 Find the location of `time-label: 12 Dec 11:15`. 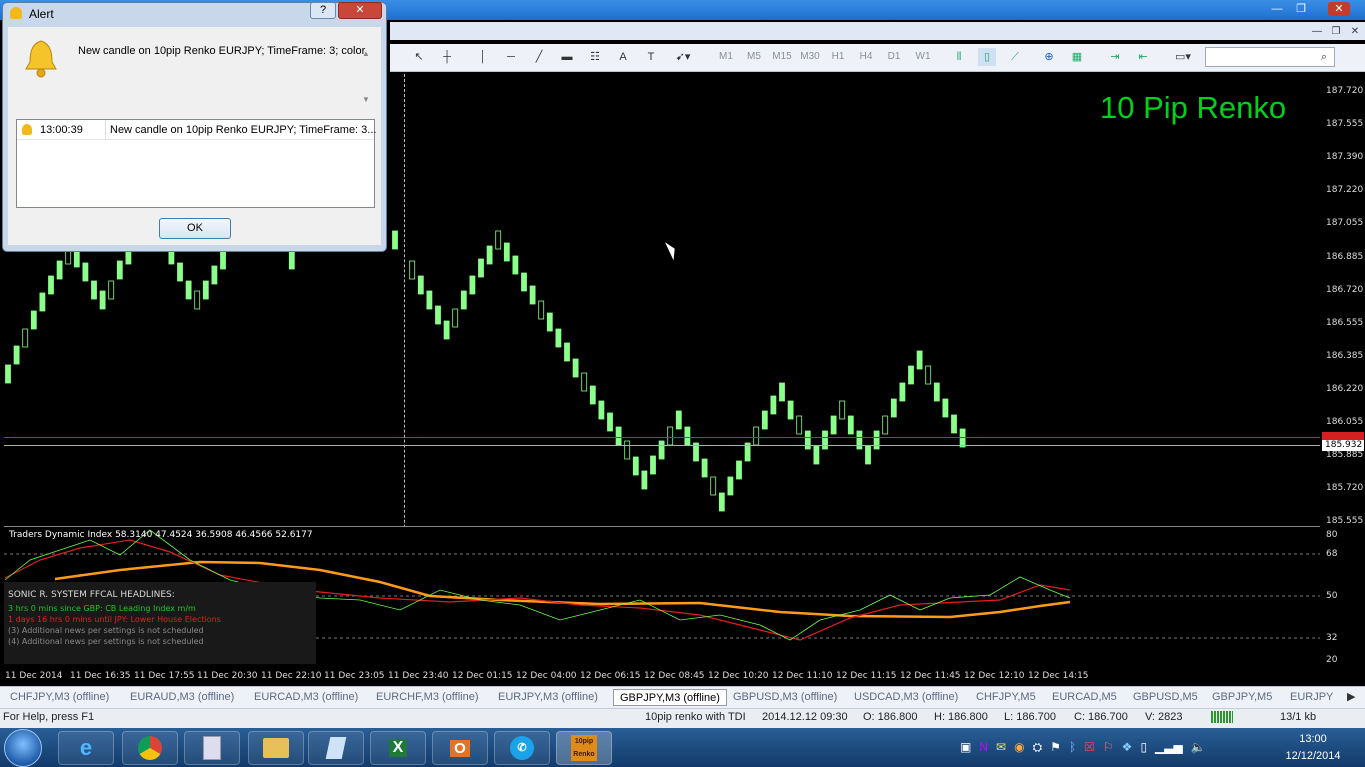

time-label: 12 Dec 11:15 is located at coordinates (866, 676).